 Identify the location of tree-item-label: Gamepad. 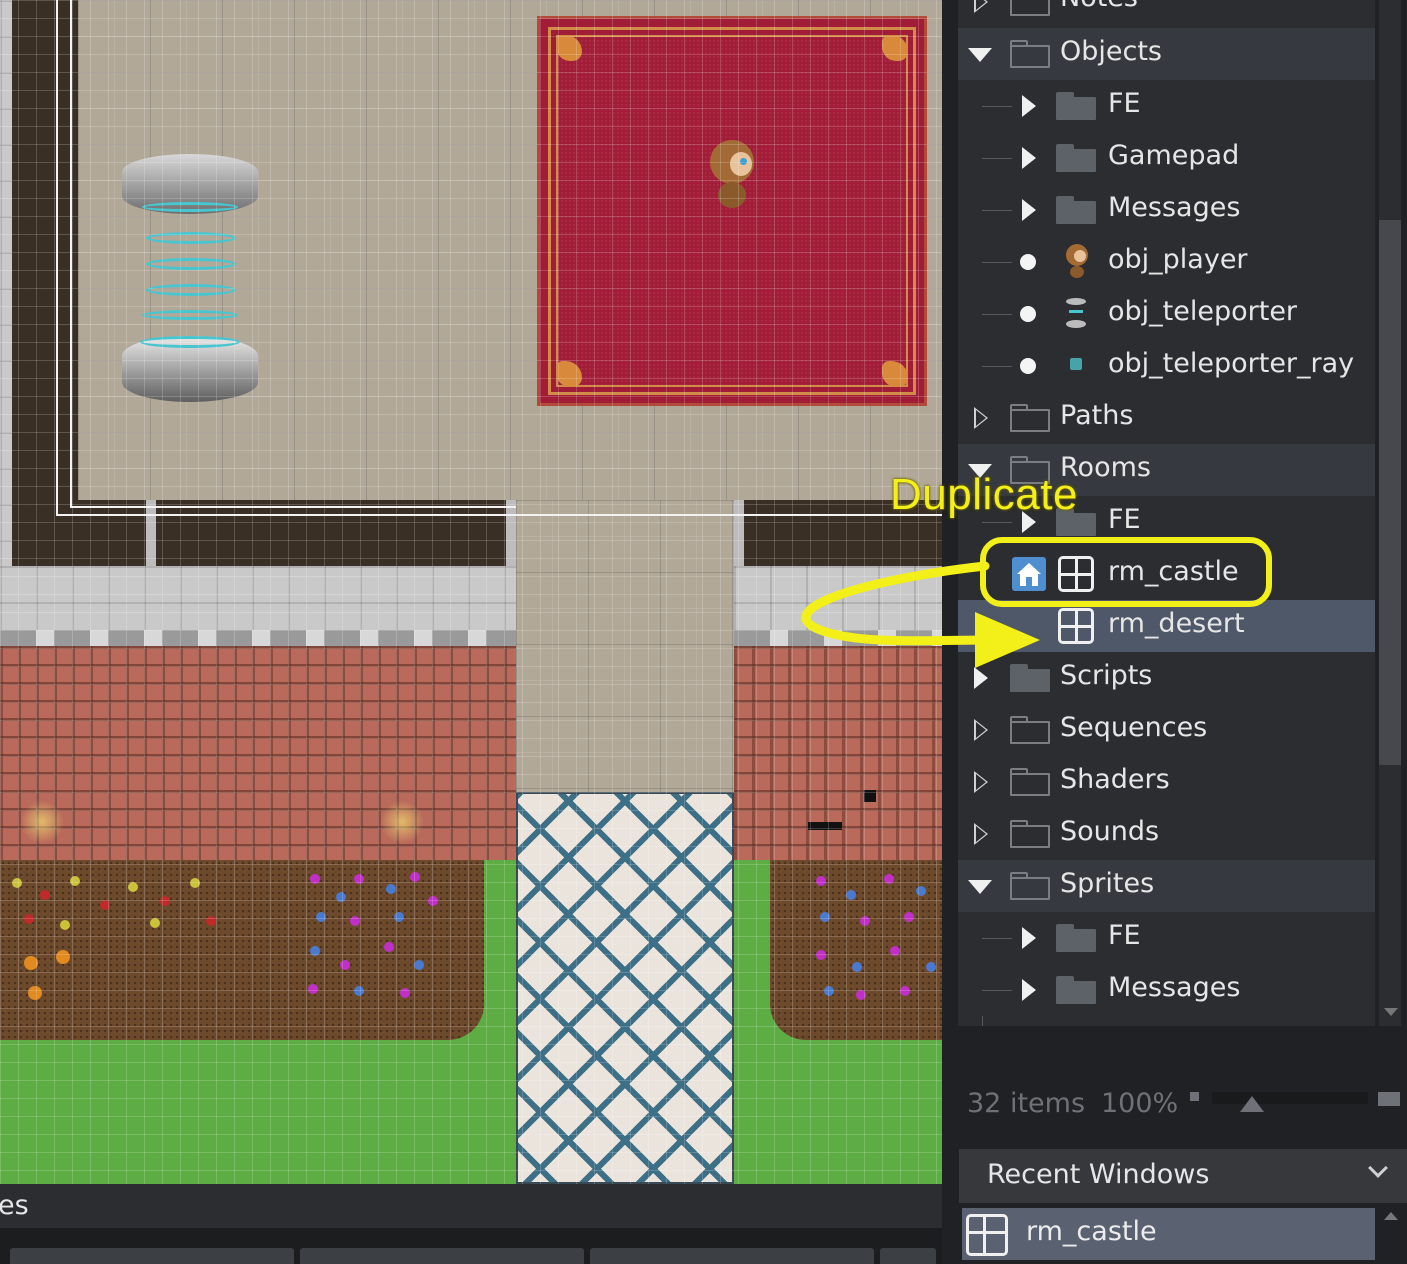
(1174, 155).